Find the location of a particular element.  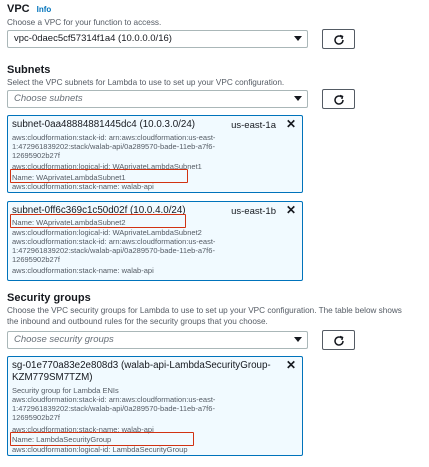

vpc-select: vpc-0daec5cf57314f1a4 (10.0.0.0/16) is located at coordinates (157, 39).